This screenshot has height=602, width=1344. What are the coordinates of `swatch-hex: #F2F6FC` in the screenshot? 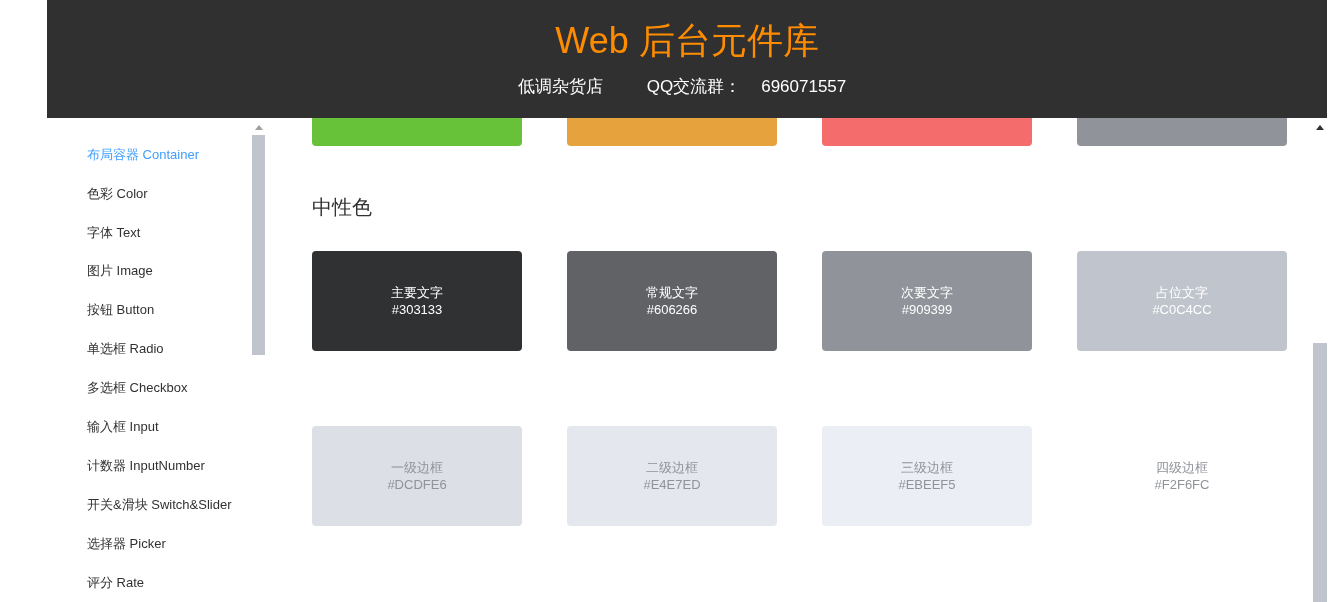 It's located at (1182, 484).